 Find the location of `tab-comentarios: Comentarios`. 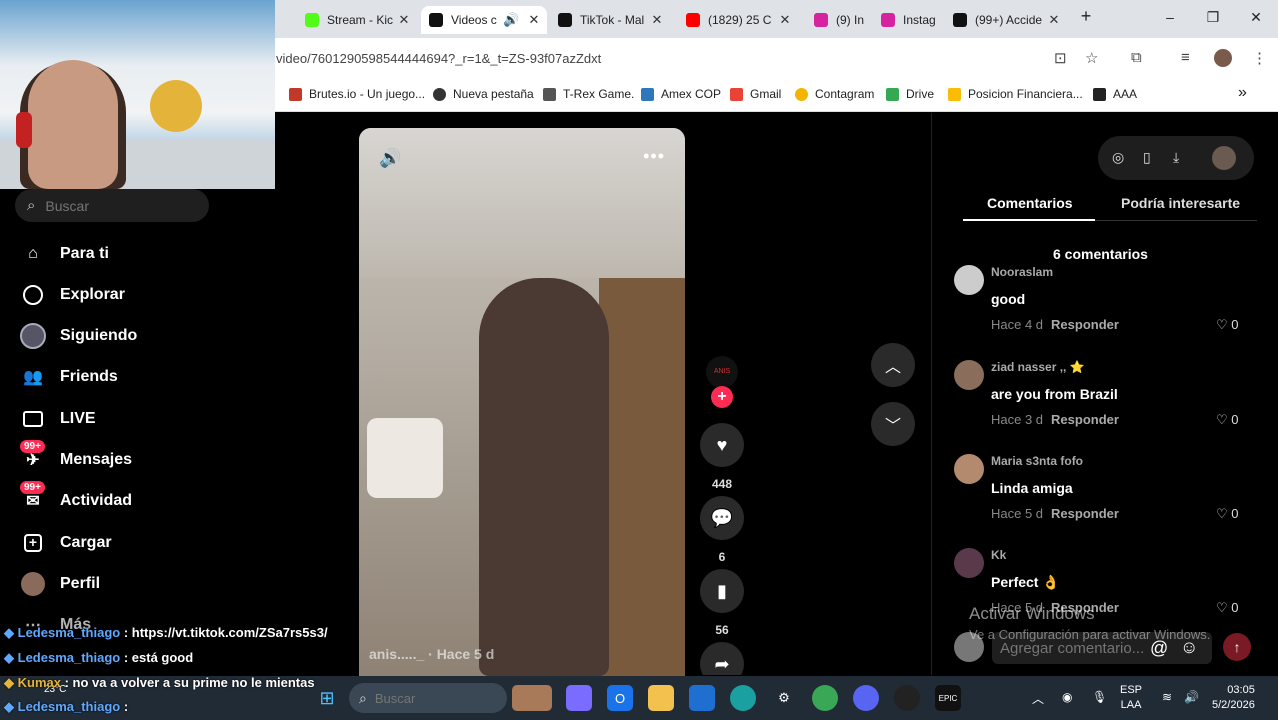

tab-comentarios: Comentarios is located at coordinates (1030, 203).